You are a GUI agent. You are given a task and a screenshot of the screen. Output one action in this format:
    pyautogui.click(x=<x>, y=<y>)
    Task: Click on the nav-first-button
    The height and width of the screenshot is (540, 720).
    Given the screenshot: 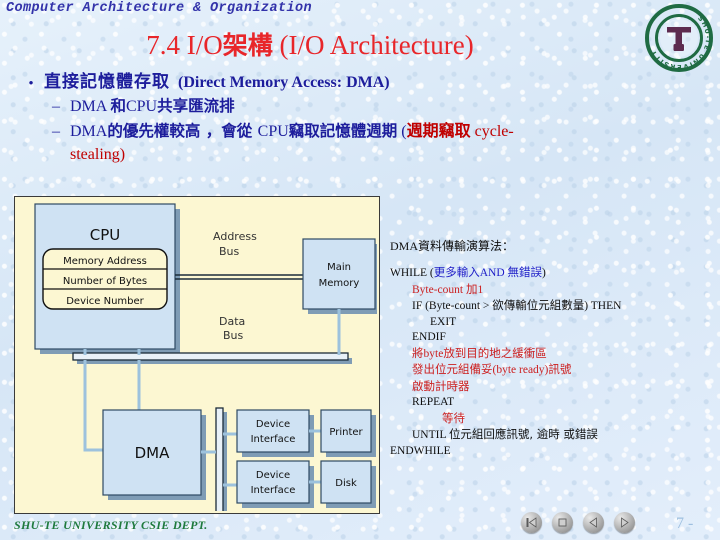 What is the action you would take?
    pyautogui.click(x=531, y=522)
    